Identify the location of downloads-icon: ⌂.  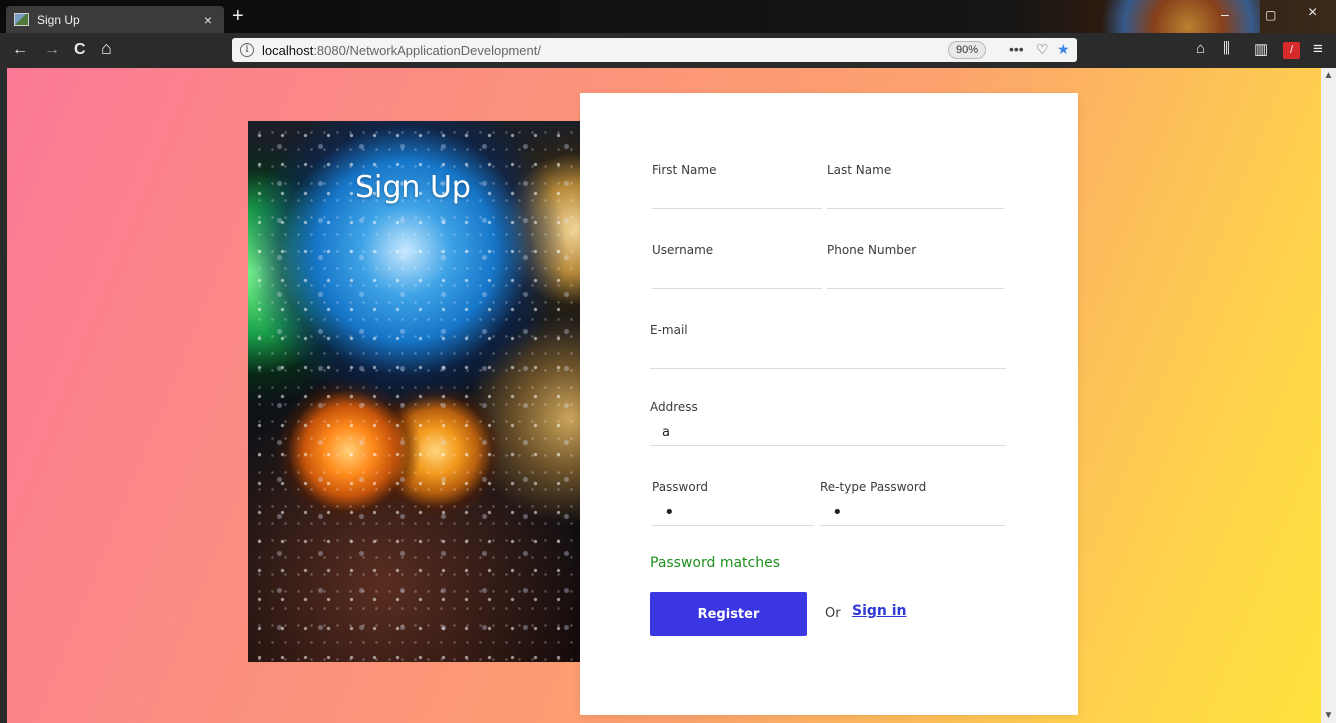
(1200, 48).